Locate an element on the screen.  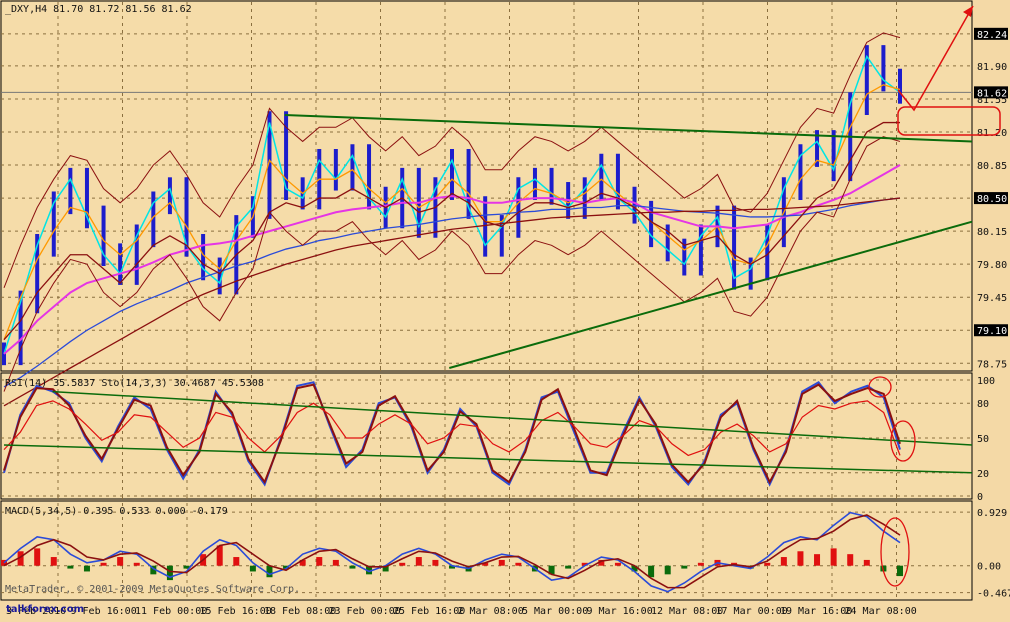
x-tick-label: 25 Feb 16:00 is located at coordinates (429, 611).